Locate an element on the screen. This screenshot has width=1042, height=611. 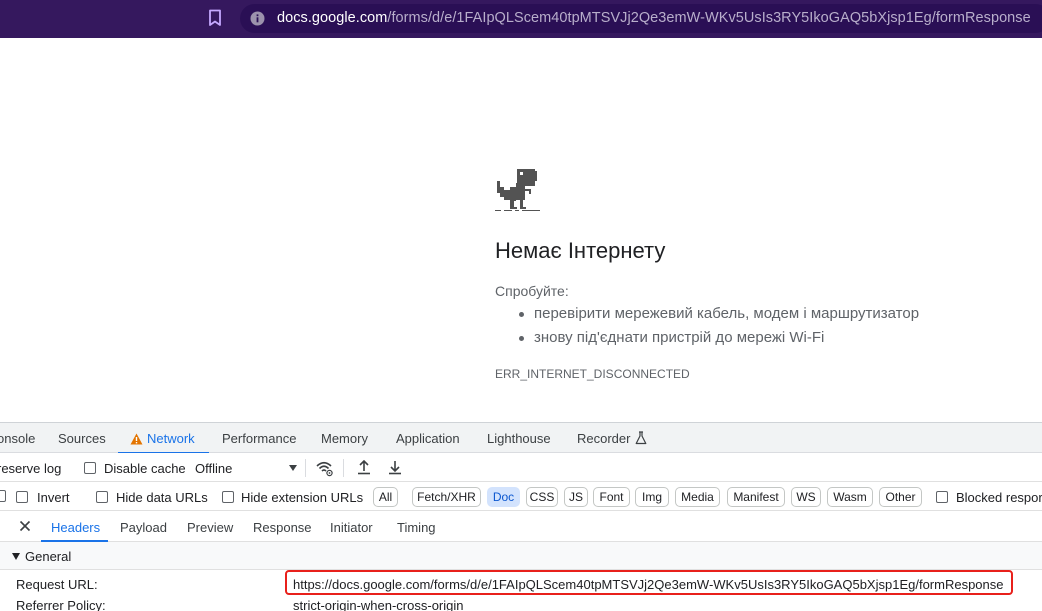
disable-cache-checkbox is located at coordinates (90, 468).